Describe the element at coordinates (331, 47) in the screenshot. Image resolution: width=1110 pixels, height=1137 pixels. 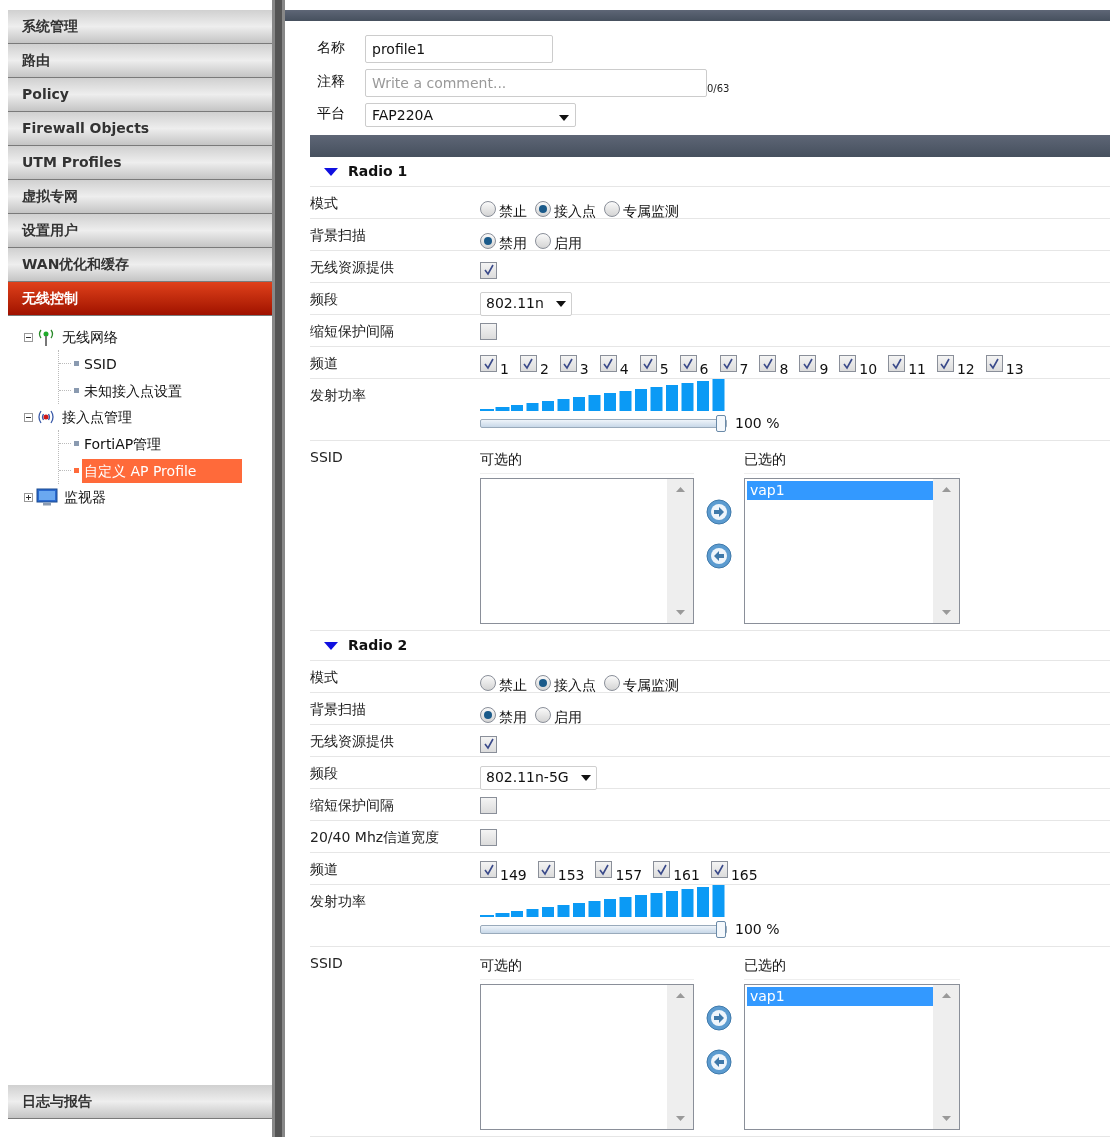
I see `field-label: 名称` at that location.